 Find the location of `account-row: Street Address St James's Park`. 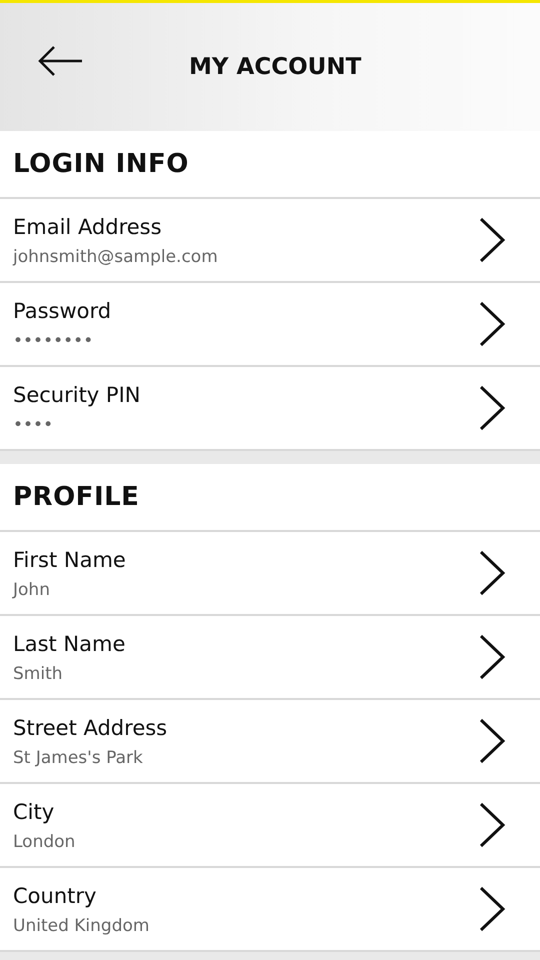

account-row: Street Address St James's Park is located at coordinates (270, 742).